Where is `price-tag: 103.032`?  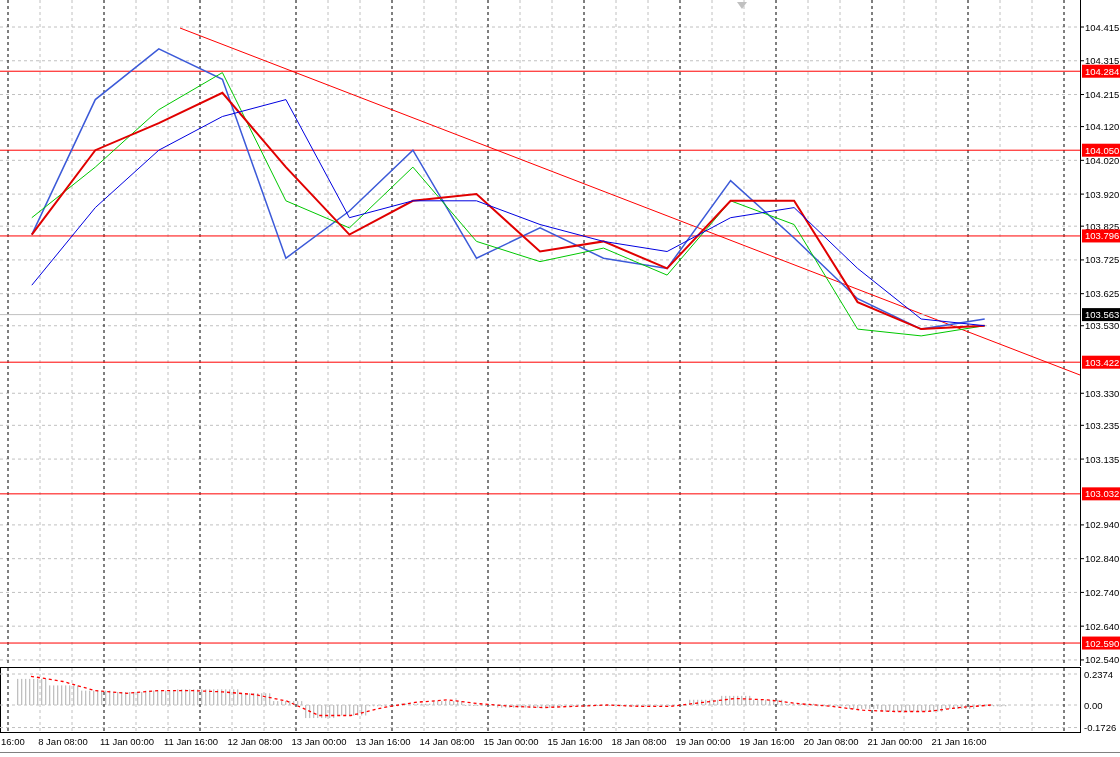 price-tag: 103.032 is located at coordinates (1101, 494).